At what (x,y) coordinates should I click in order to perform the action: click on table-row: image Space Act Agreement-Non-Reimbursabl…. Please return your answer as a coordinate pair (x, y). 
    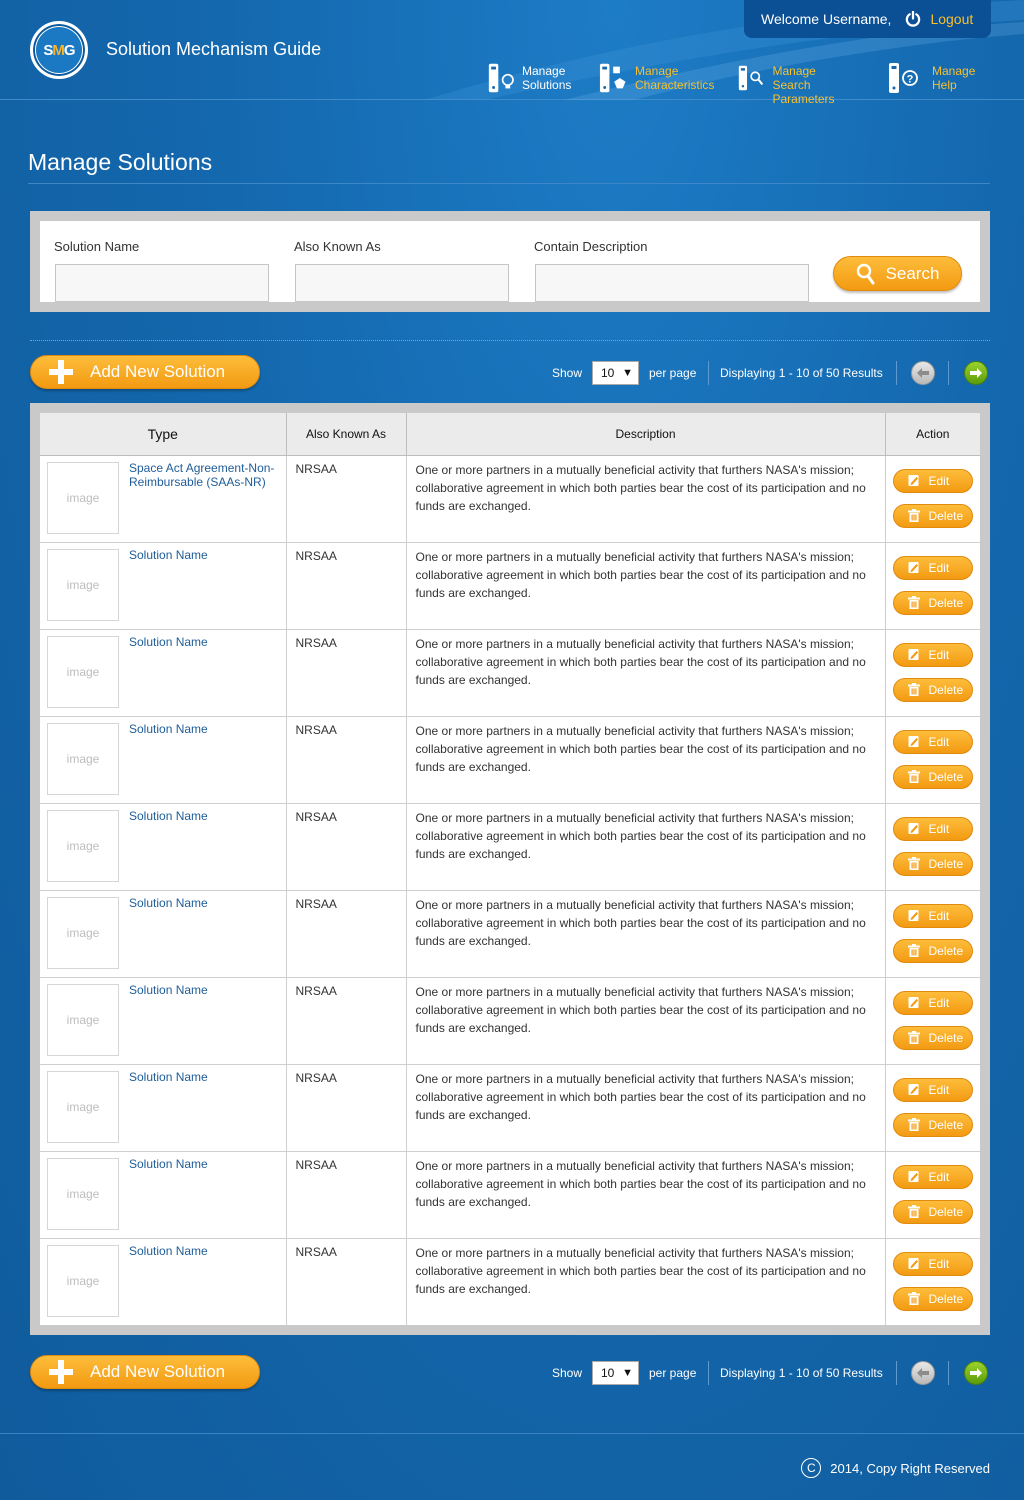
    Looking at the image, I should click on (510, 498).